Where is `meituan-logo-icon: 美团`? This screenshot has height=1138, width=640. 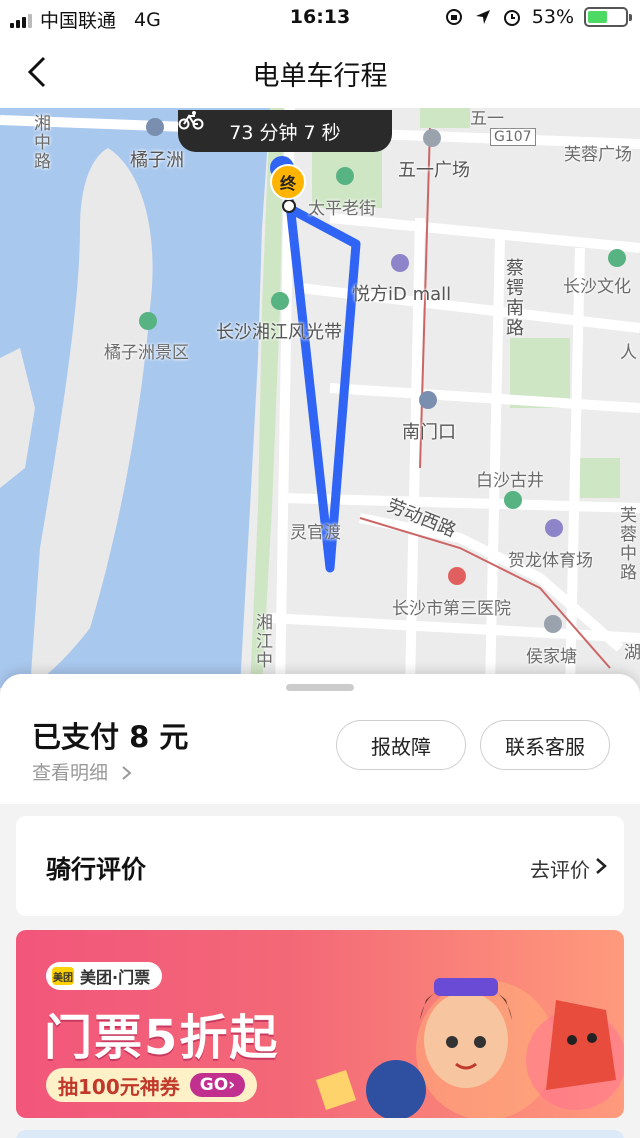 meituan-logo-icon: 美团 is located at coordinates (63, 976).